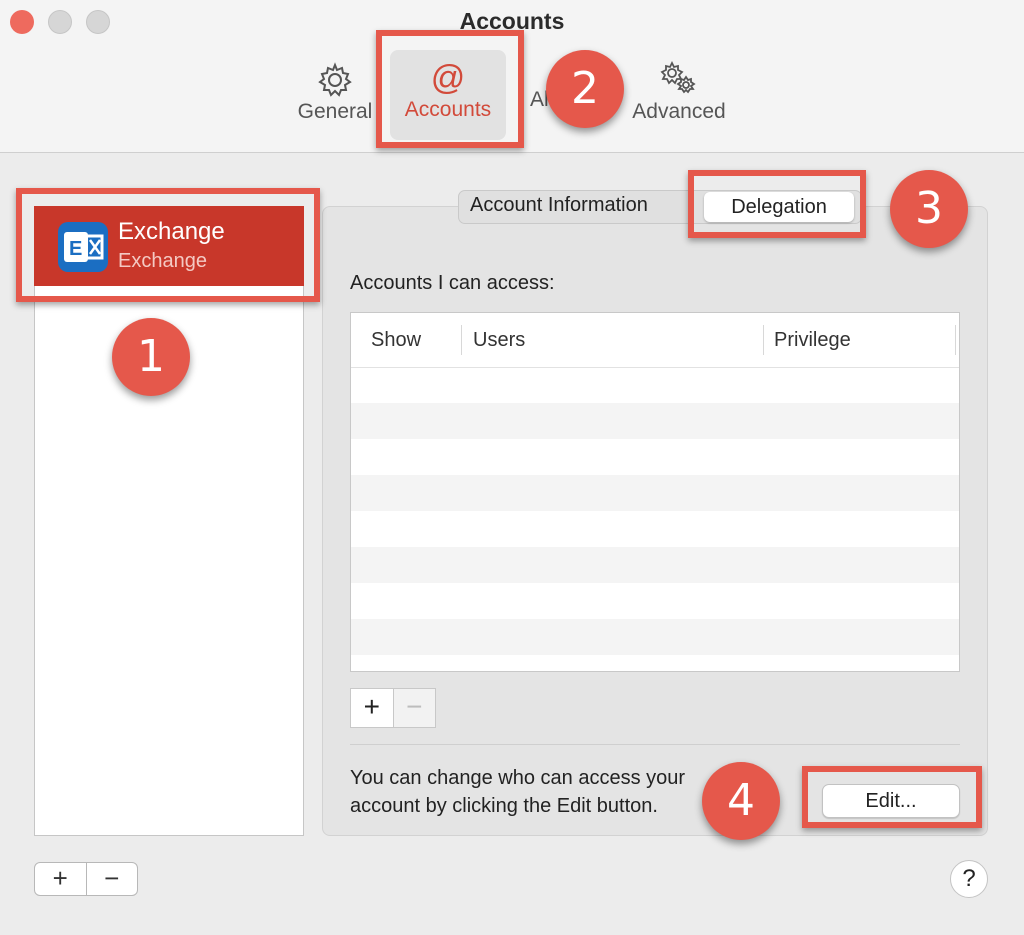  What do you see at coordinates (450, 89) in the screenshot?
I see `highlight-accounts-tab` at bounding box center [450, 89].